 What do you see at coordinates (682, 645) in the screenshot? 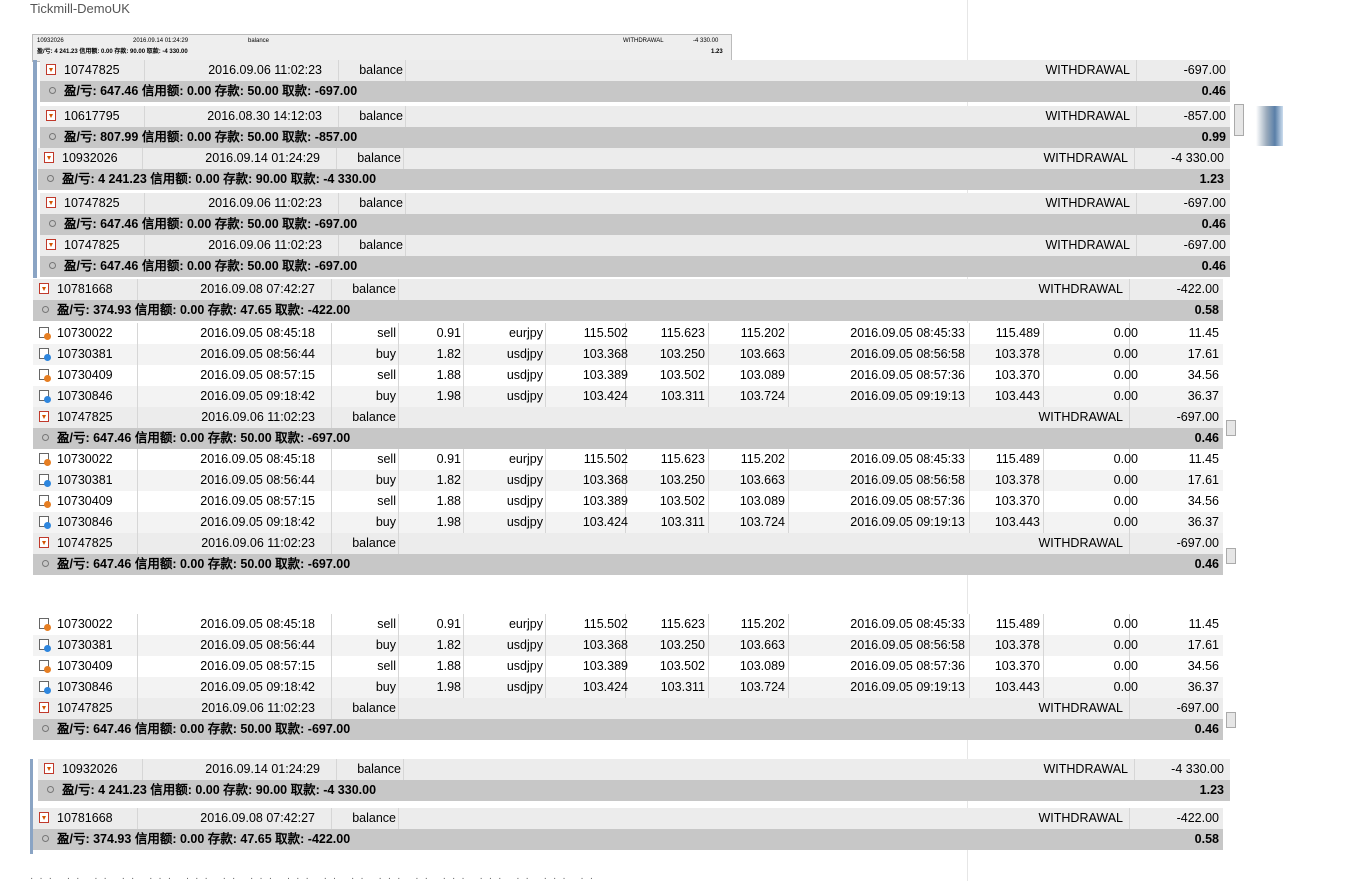
I see `trade-sl: 103.250` at bounding box center [682, 645].